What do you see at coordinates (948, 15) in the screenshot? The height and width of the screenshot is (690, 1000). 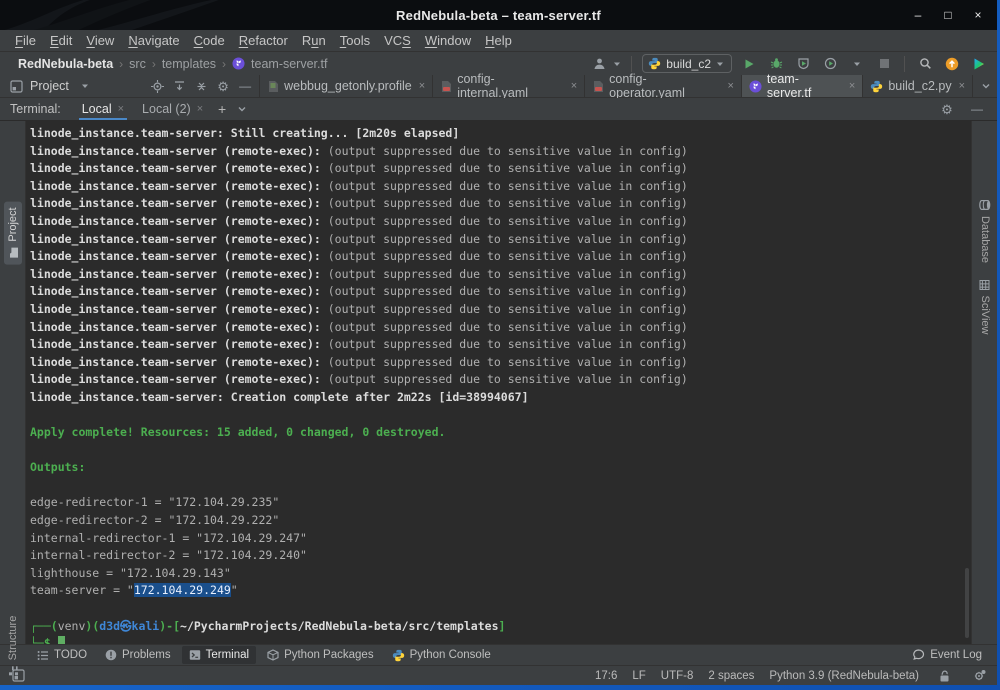 I see `maximize-button: □` at bounding box center [948, 15].